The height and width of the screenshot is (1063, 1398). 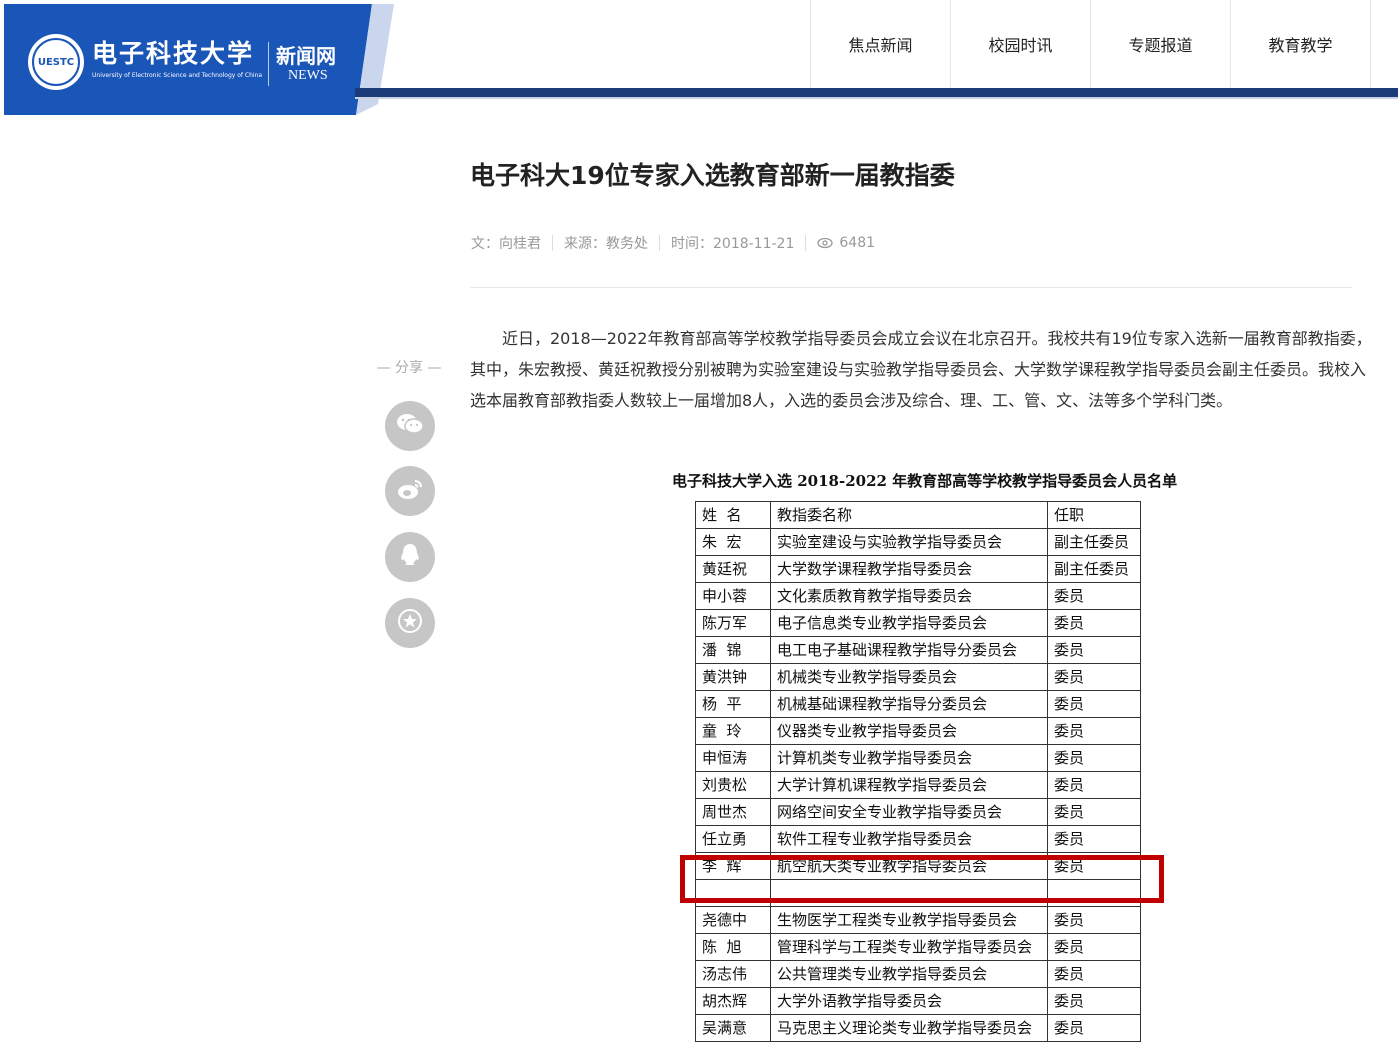 I want to click on header-accent-shadow, so click(x=876, y=98).